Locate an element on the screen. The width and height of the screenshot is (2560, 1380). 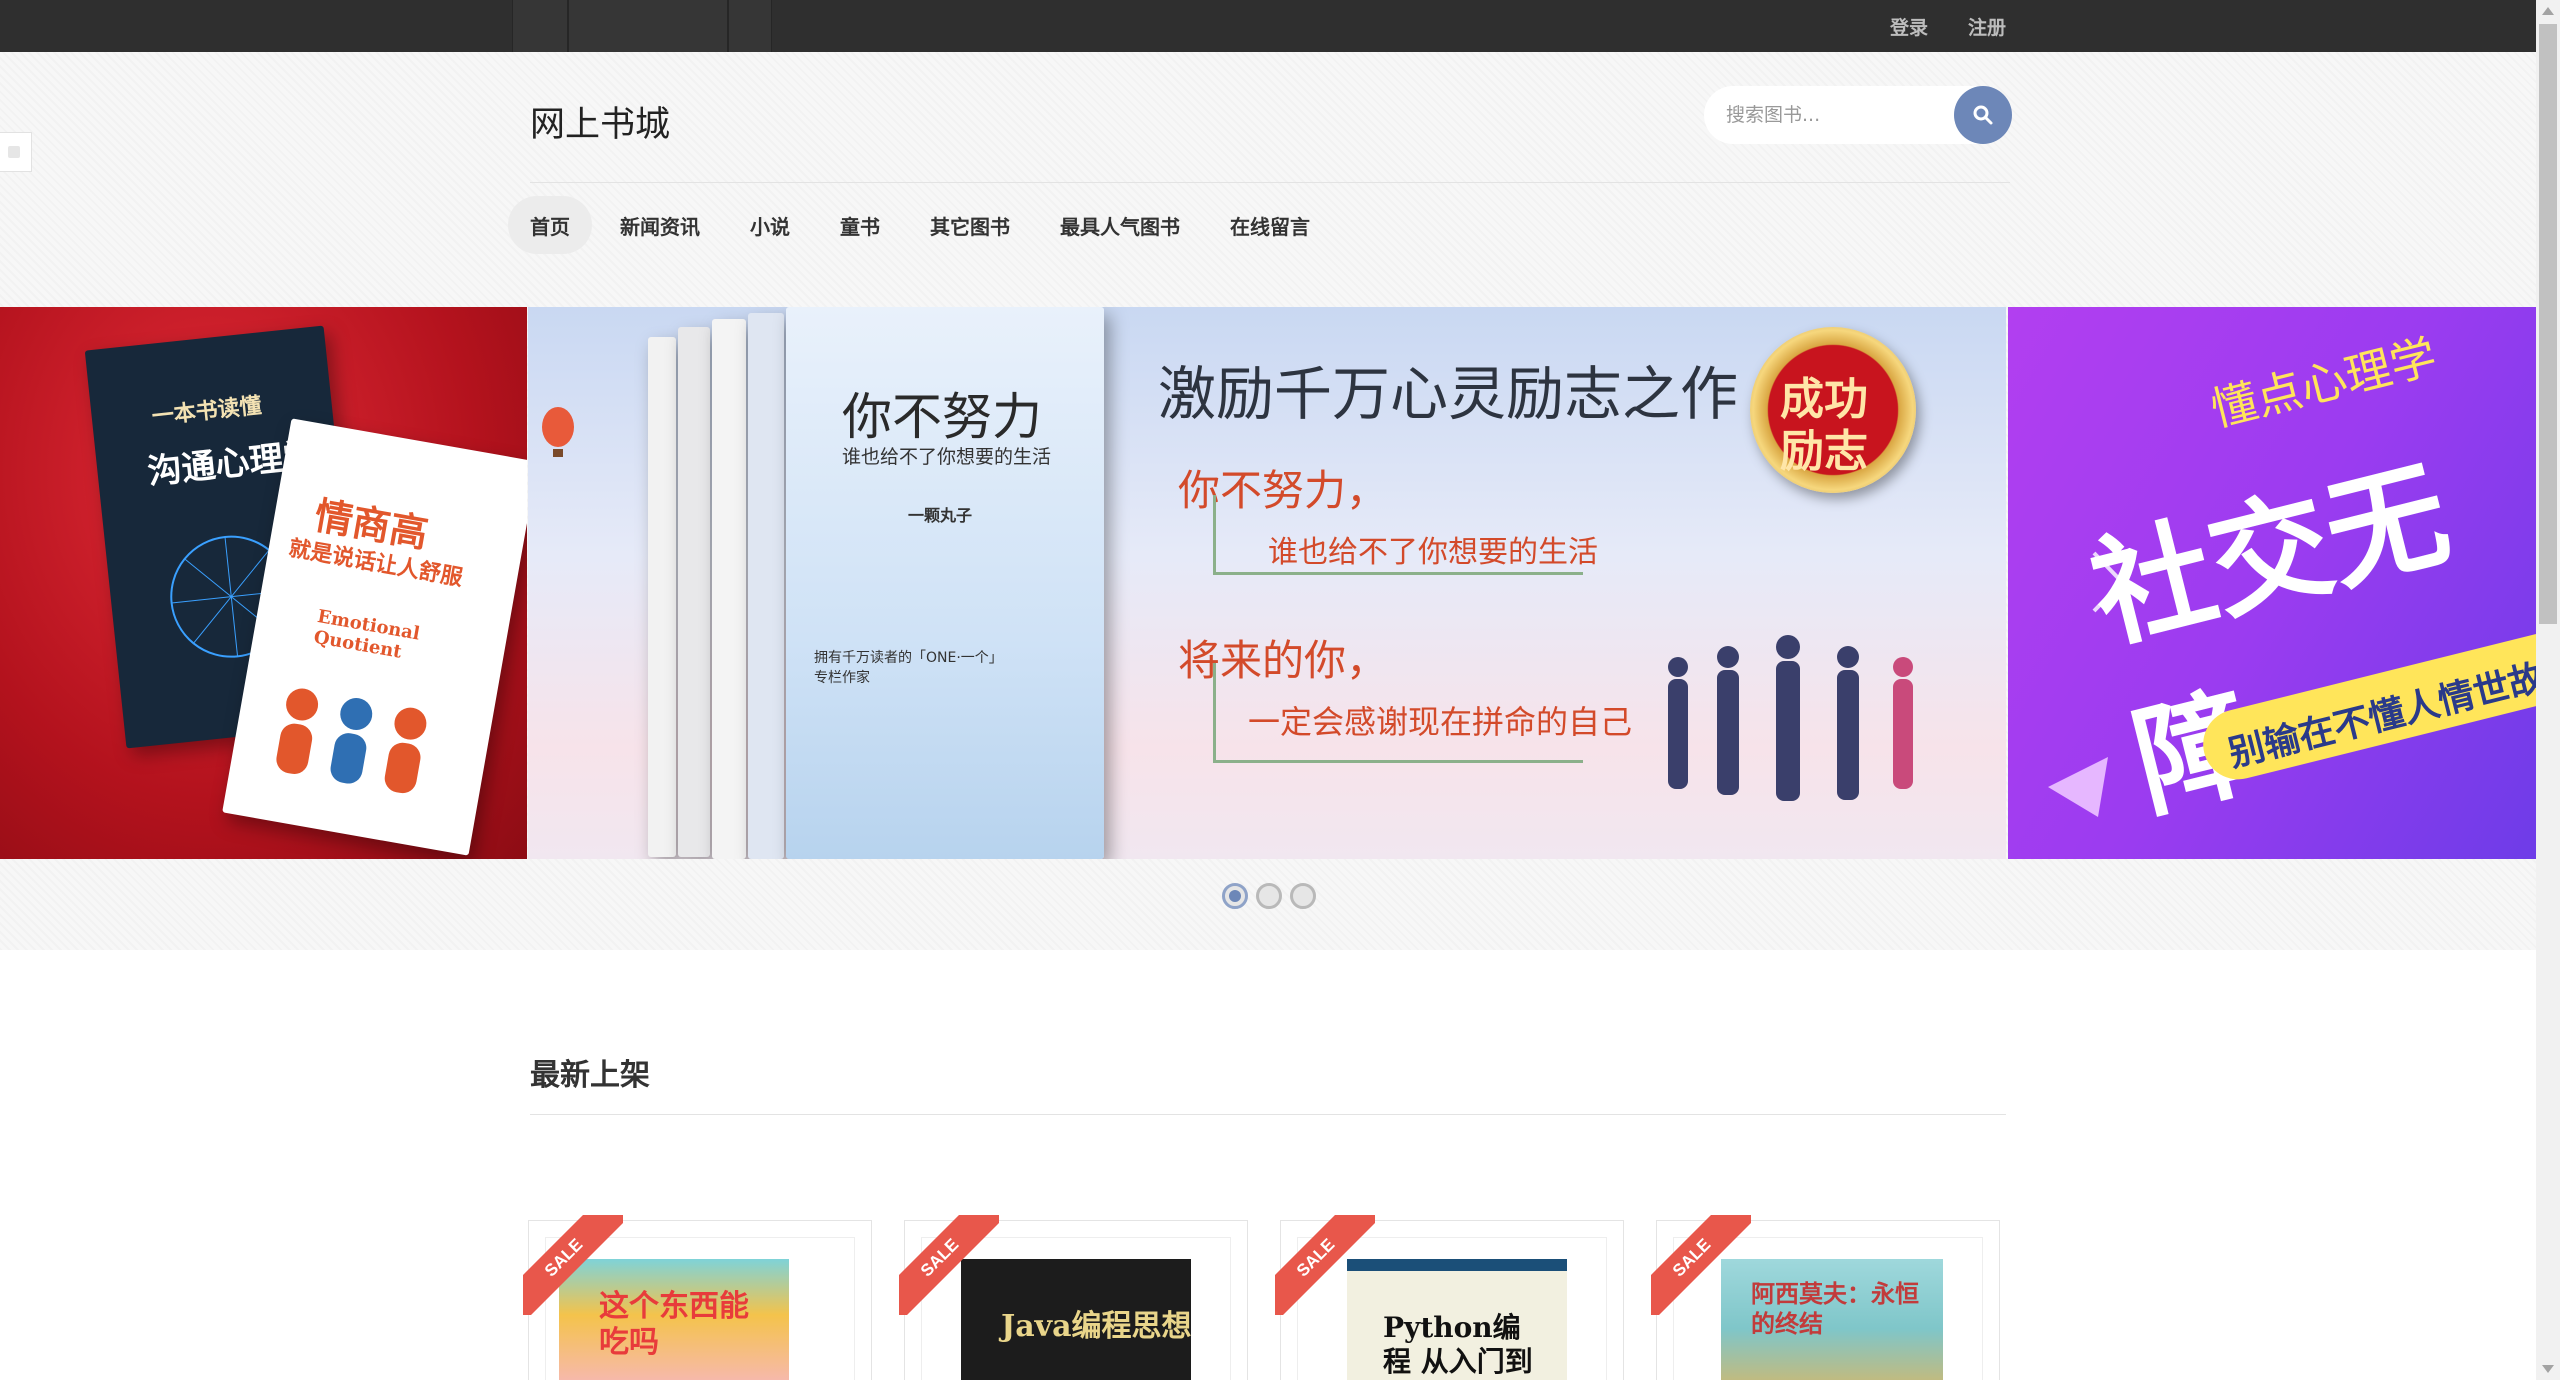
site-title: 网上书城 is located at coordinates (600, 125).